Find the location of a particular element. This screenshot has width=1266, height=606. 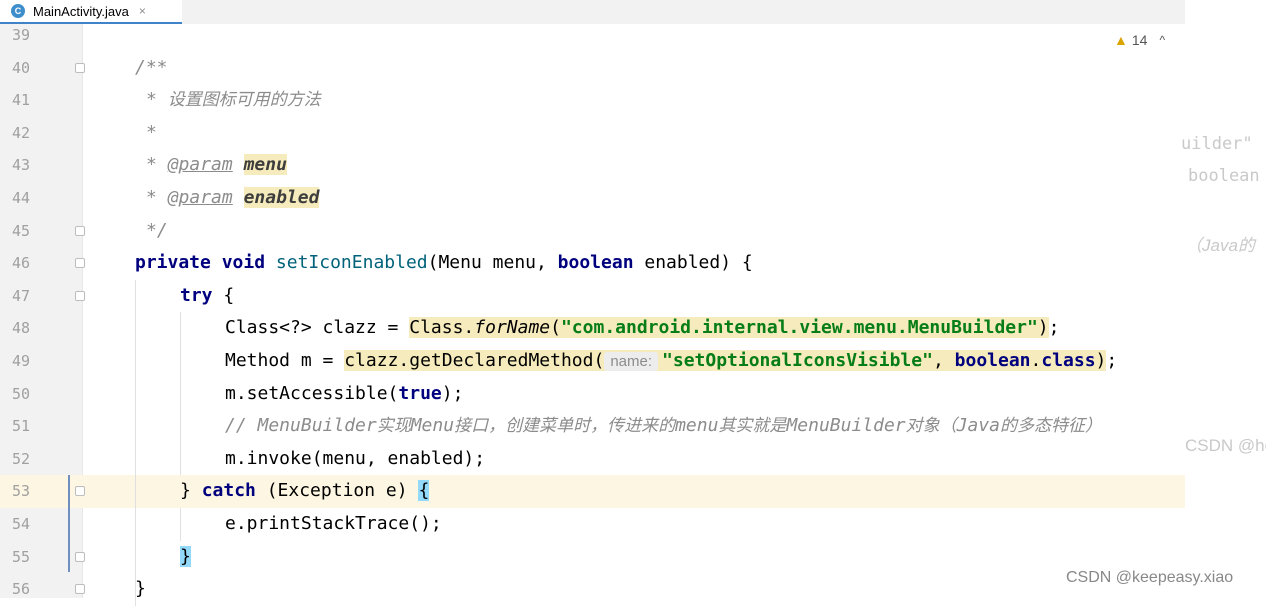

code-line: 44 * @param enabled is located at coordinates (592, 198).